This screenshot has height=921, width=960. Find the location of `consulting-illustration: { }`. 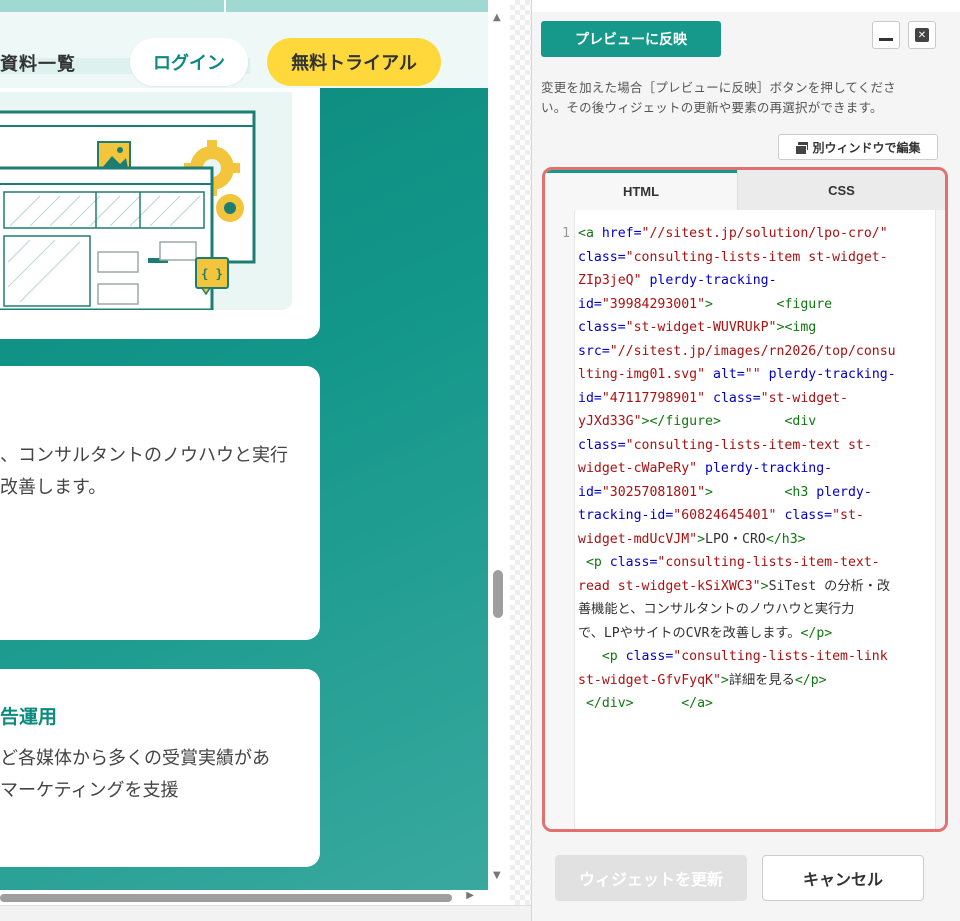

consulting-illustration: { } is located at coordinates (146, 202).